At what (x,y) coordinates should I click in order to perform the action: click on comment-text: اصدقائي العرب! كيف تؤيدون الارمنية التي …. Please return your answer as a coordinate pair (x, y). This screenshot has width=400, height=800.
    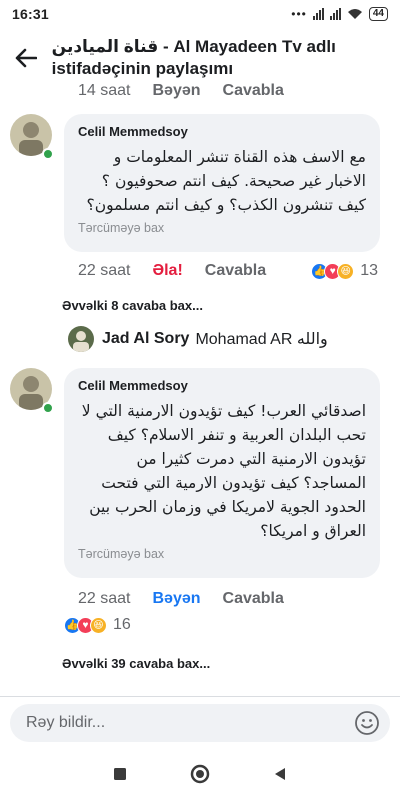
    Looking at the image, I should click on (223, 471).